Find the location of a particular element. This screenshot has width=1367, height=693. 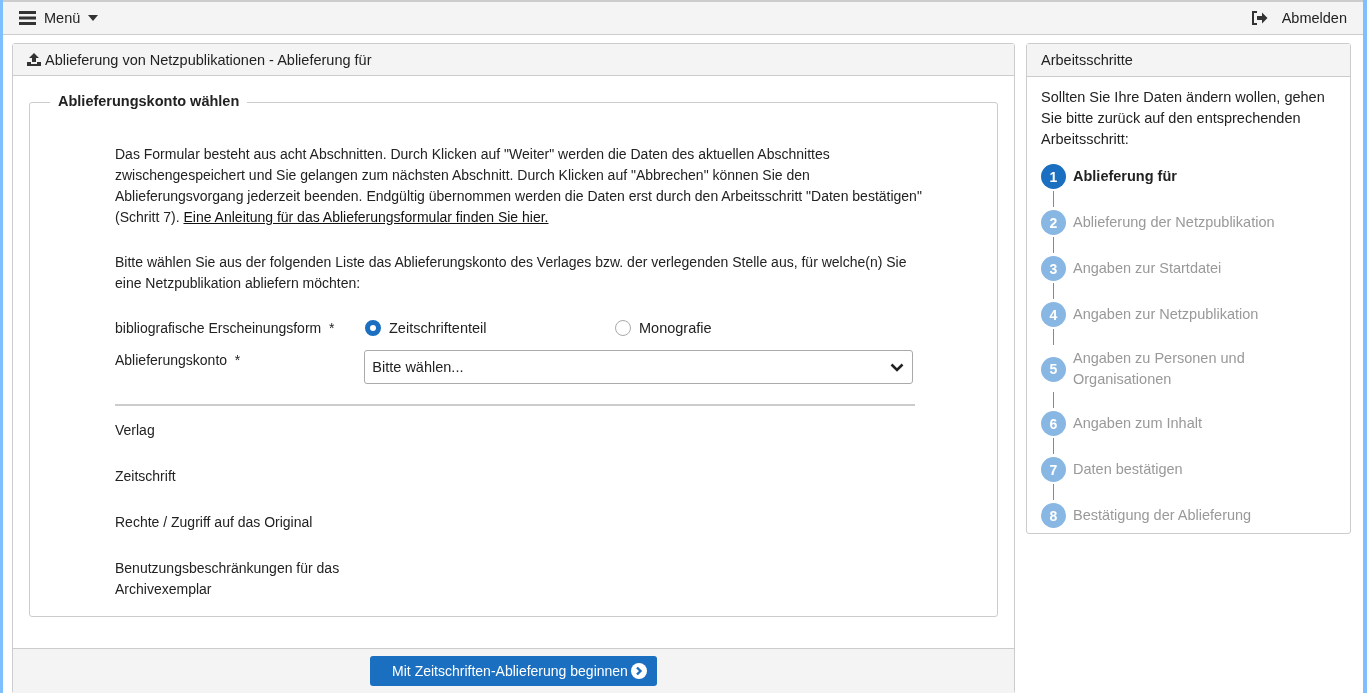

fieldset-legend: Ablieferungskonto wählen is located at coordinates (149, 101).